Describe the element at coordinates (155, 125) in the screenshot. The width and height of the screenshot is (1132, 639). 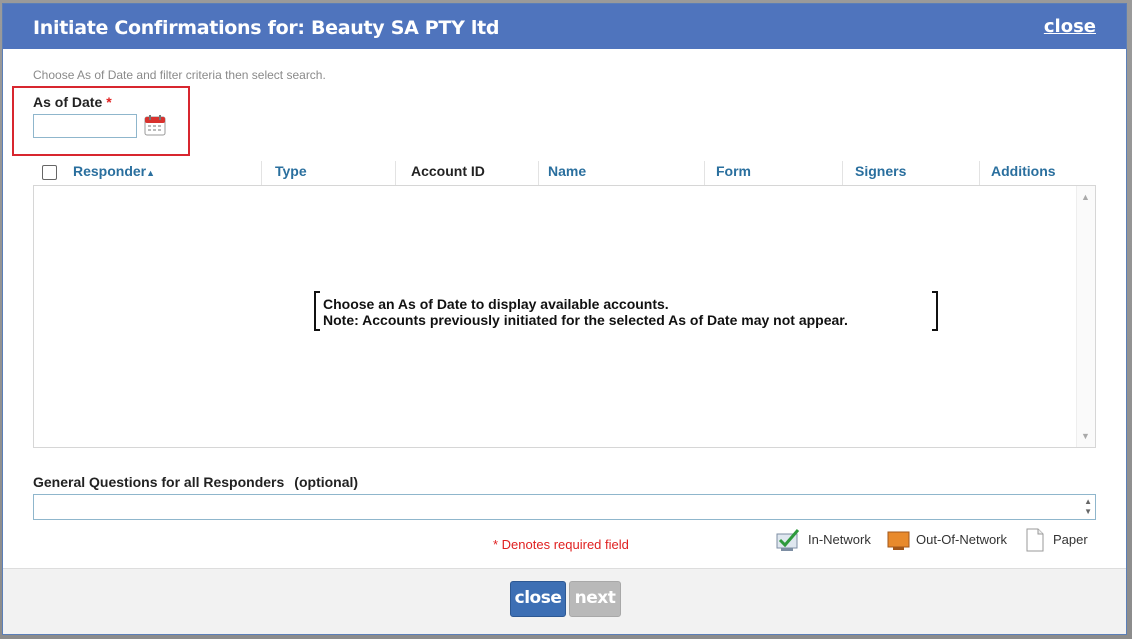
I see `calendar-icon` at that location.